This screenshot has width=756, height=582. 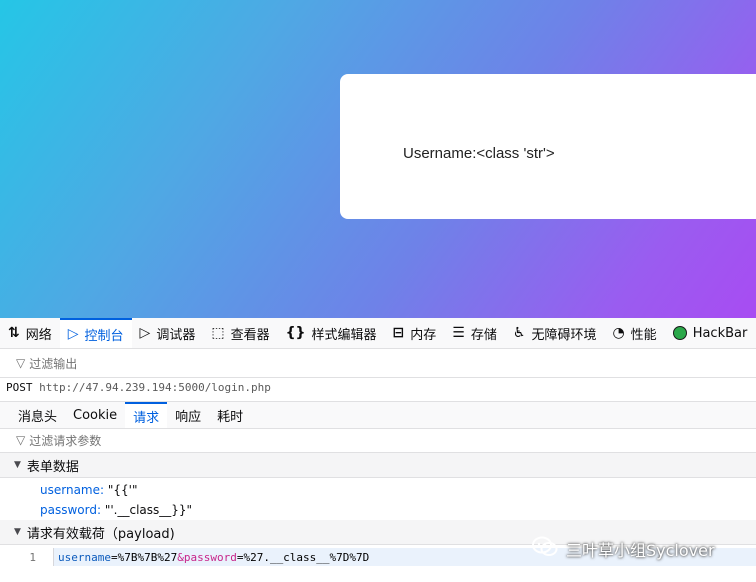 I want to click on tab-memory: ⊟ 内存, so click(x=415, y=333).